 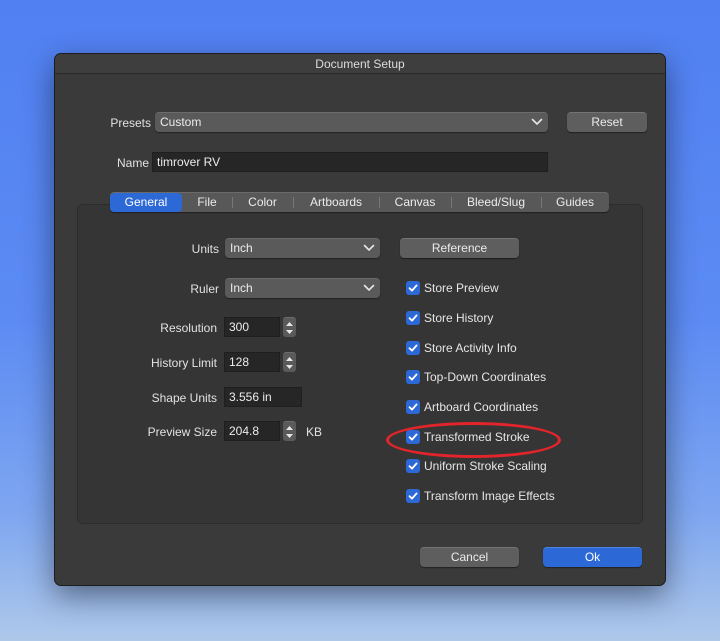 What do you see at coordinates (415, 202) in the screenshot?
I see `tab-canvas: Canvas` at bounding box center [415, 202].